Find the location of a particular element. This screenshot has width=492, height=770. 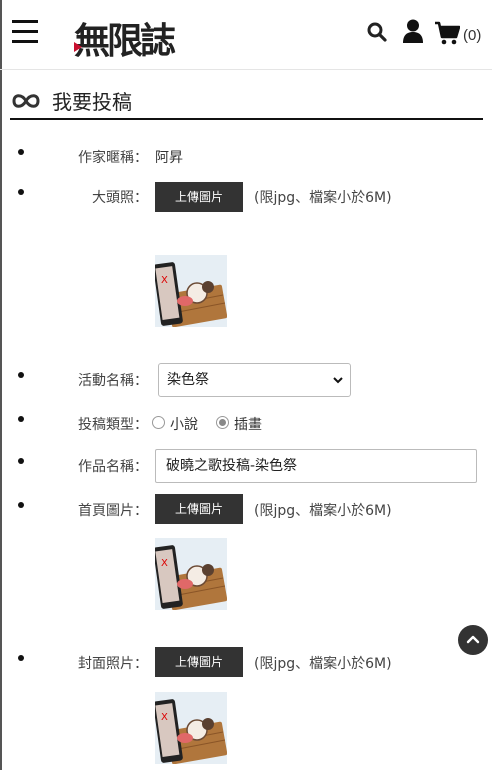

cover-image-upload-button: 上傳圖片 is located at coordinates (199, 662).